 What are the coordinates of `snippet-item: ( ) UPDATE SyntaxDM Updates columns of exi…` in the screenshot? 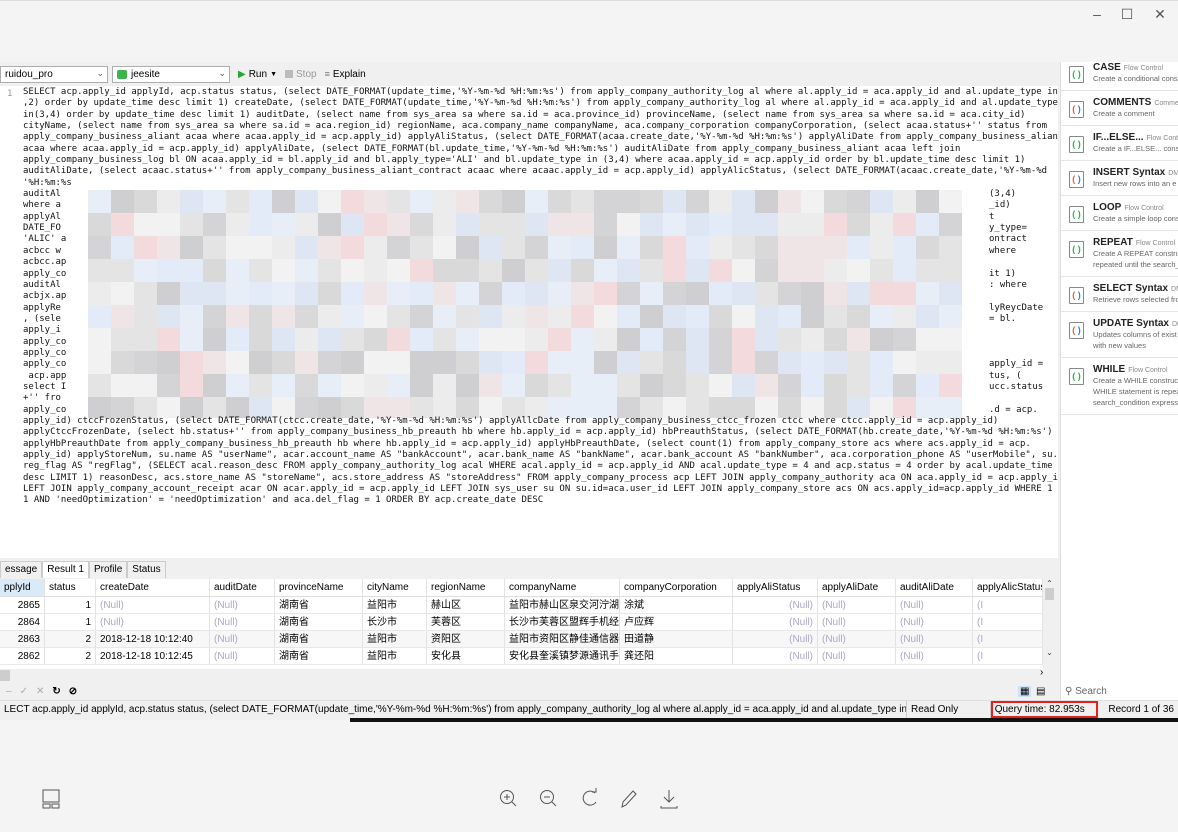 It's located at (1119, 335).